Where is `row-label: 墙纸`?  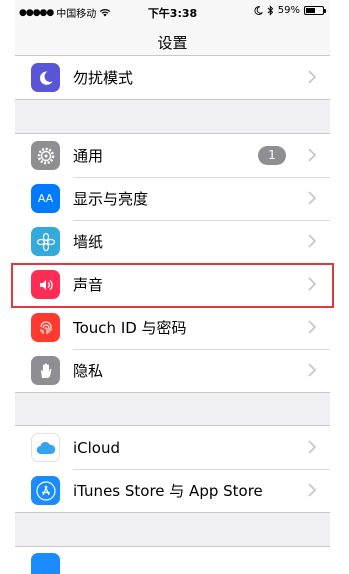
row-label: 墙纸 is located at coordinates (88, 242).